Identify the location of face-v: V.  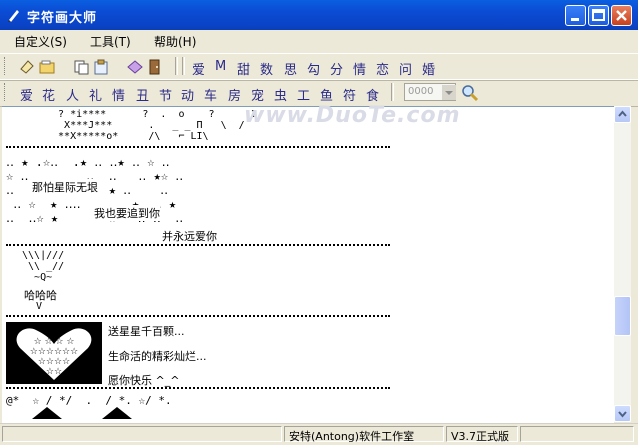
(39, 306).